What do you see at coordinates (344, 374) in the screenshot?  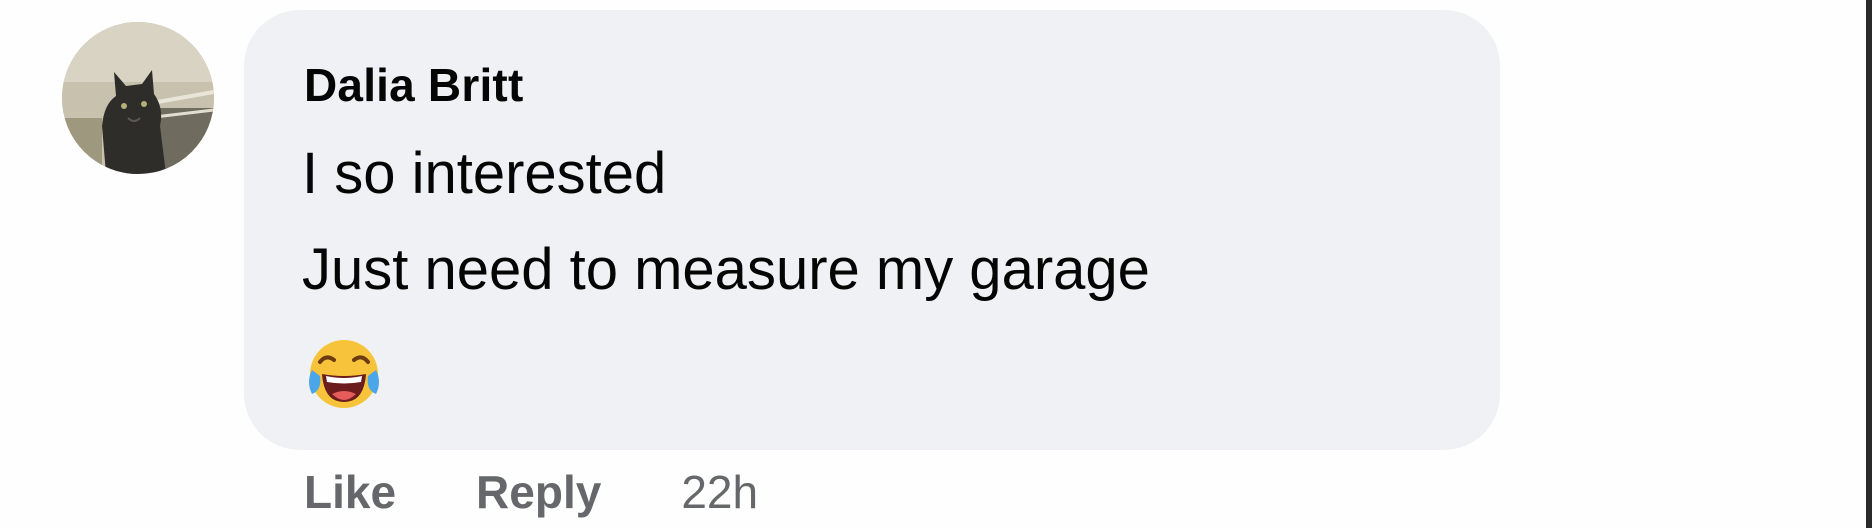 I see `laughing-tears-emoji-icon` at bounding box center [344, 374].